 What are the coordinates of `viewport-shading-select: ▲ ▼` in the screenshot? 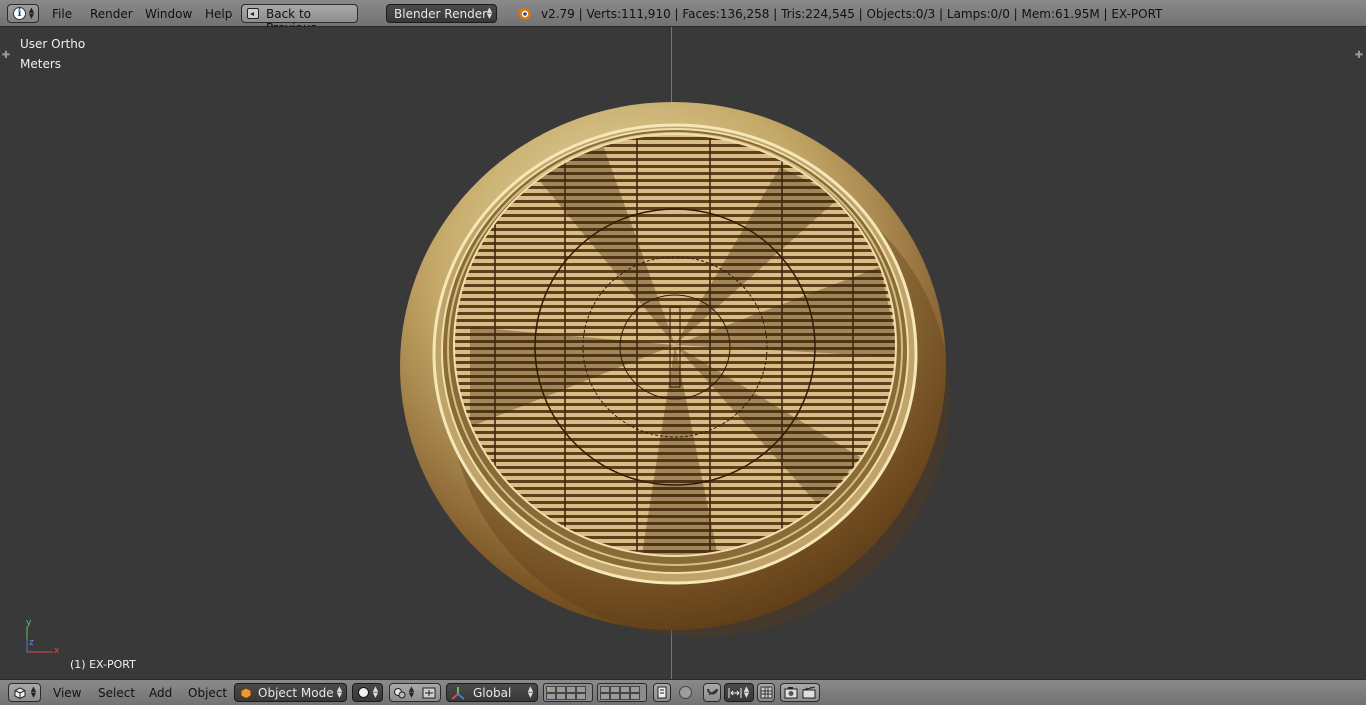 It's located at (367, 692).